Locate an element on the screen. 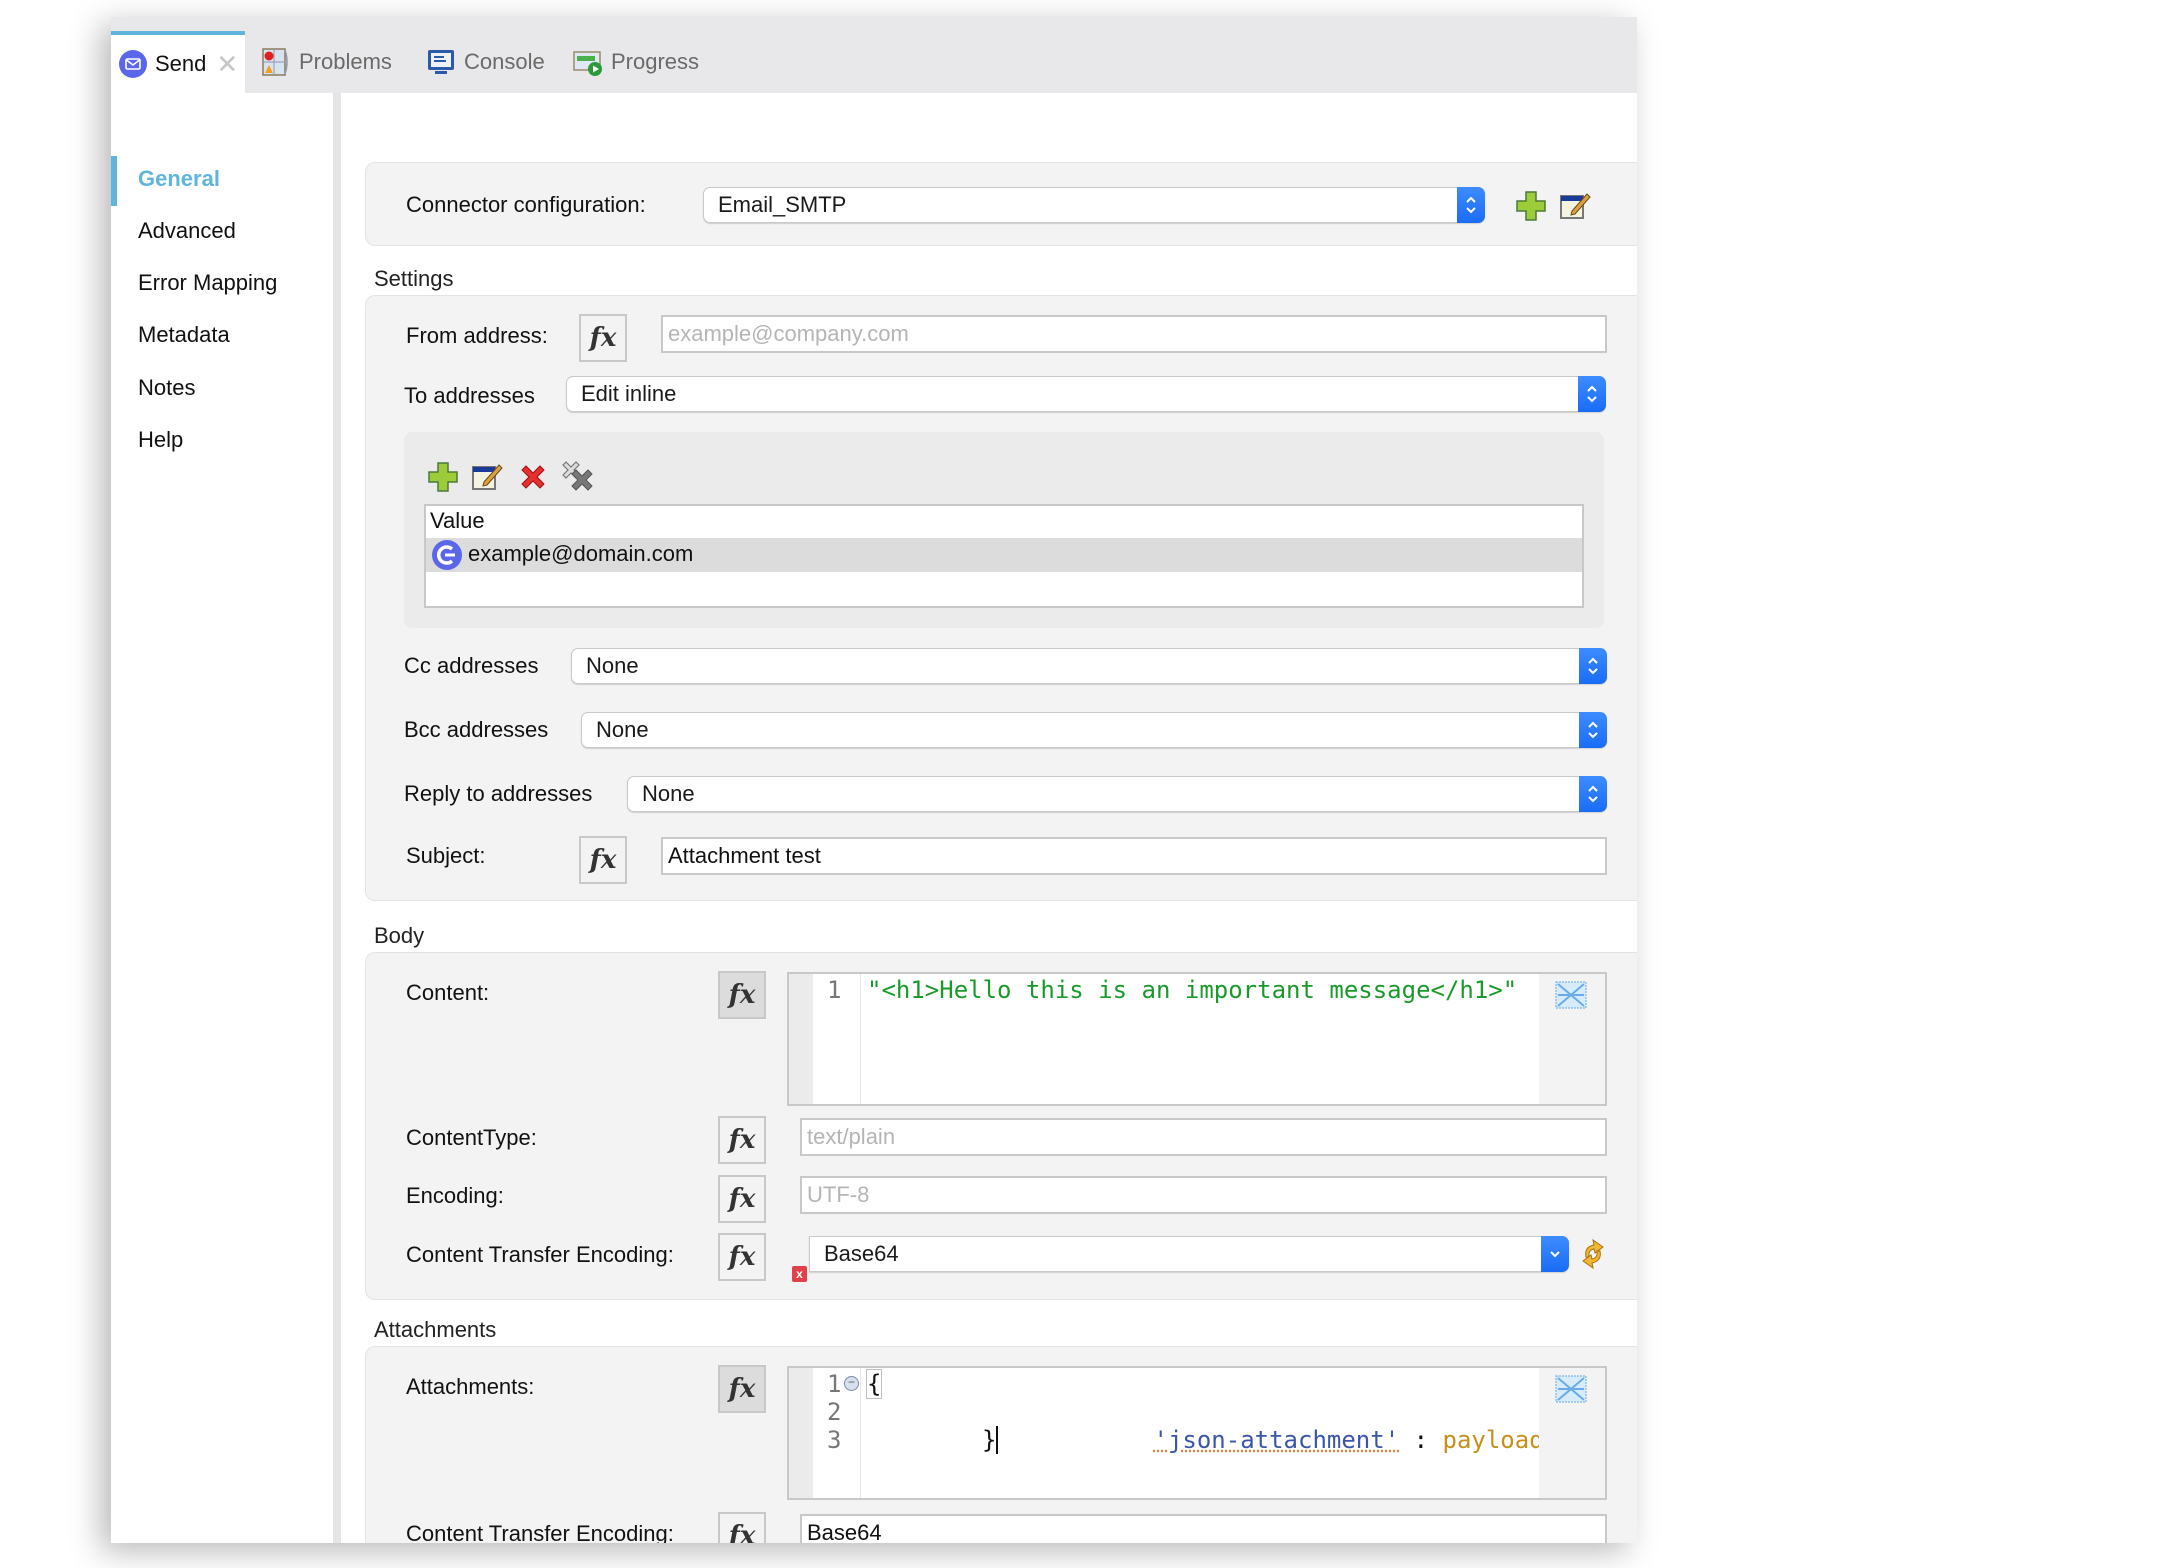 Image resolution: width=2182 pixels, height=1568 pixels. content-type-input: text/plain is located at coordinates (1203, 1137).